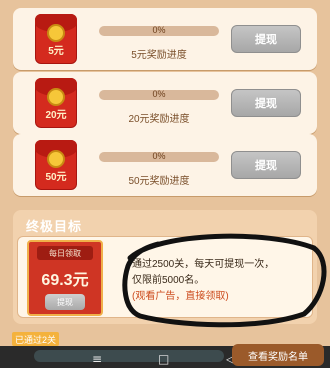 Image resolution: width=330 pixels, height=368 pixels. What do you see at coordinates (217, 297) in the screenshot?
I see `goal-desc-ad: (观看广告，直接领取)` at bounding box center [217, 297].